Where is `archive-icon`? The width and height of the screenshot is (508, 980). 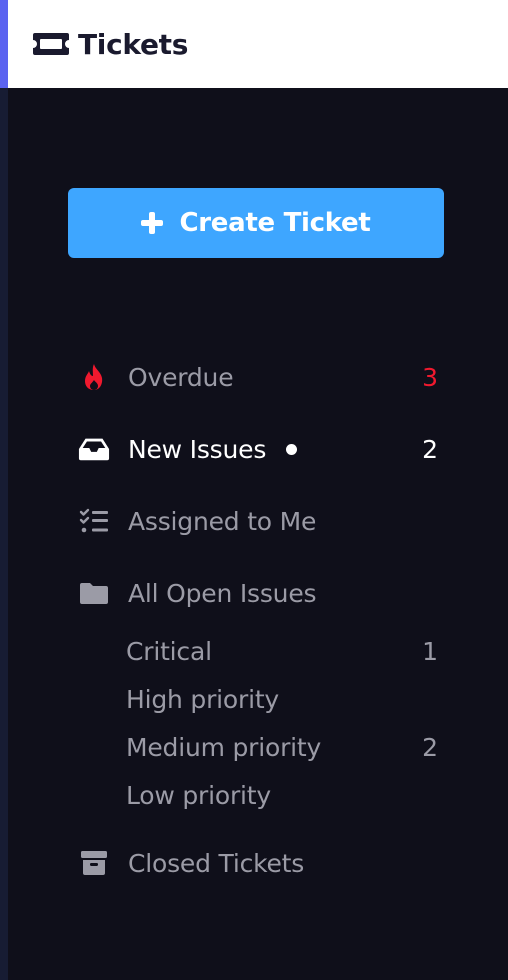 archive-icon is located at coordinates (94, 863).